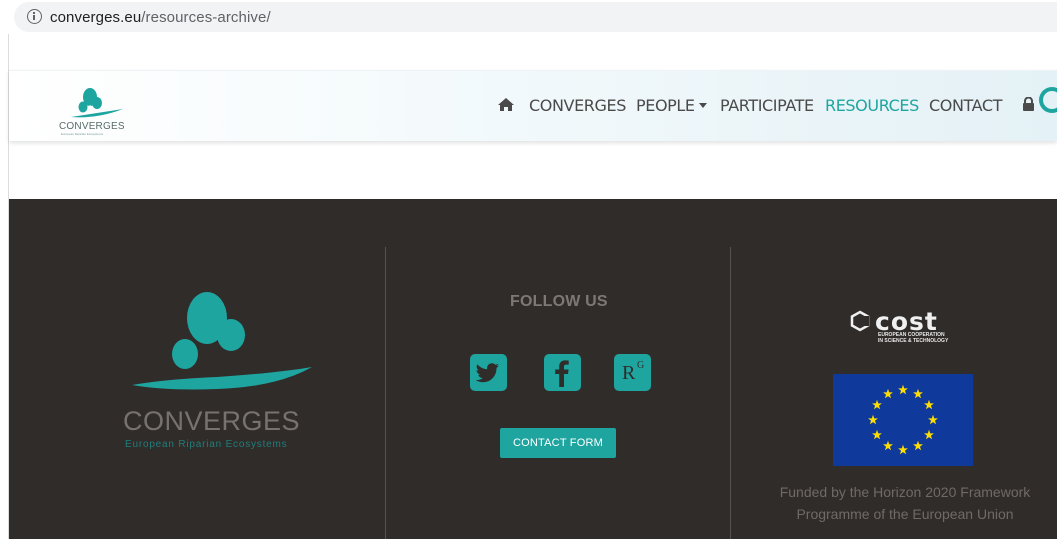 This screenshot has height=539, width=1057. Describe the element at coordinates (965, 105) in the screenshot. I see `nav-contact: CONTACT` at that location.